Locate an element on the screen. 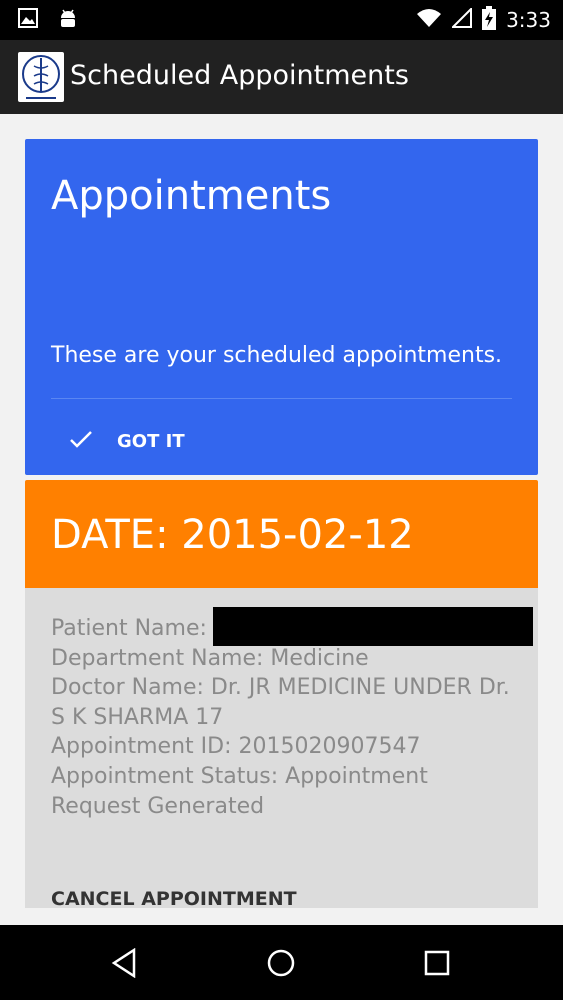 This screenshot has height=1000, width=563. department-name: Department Name: Medicine is located at coordinates (210, 658).